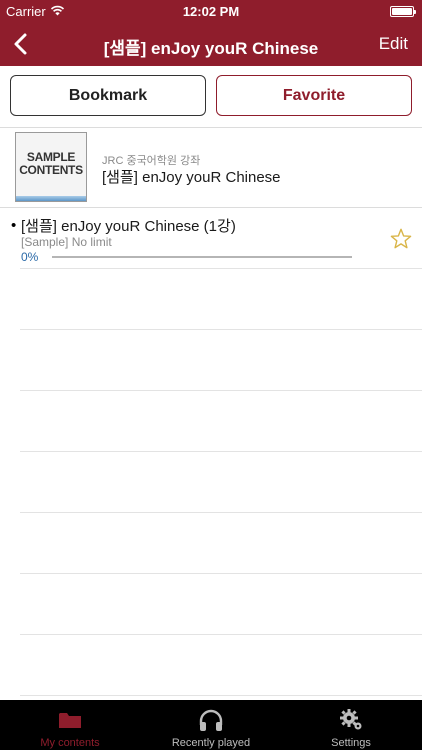  Describe the element at coordinates (351, 719) in the screenshot. I see `gear-icon` at that location.